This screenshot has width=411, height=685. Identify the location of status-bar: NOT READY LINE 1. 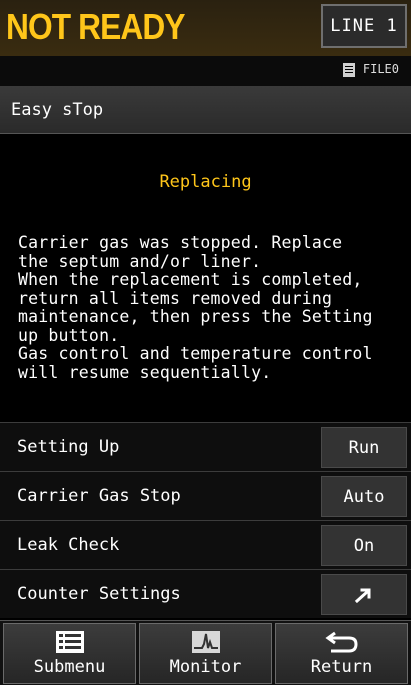
(205, 28).